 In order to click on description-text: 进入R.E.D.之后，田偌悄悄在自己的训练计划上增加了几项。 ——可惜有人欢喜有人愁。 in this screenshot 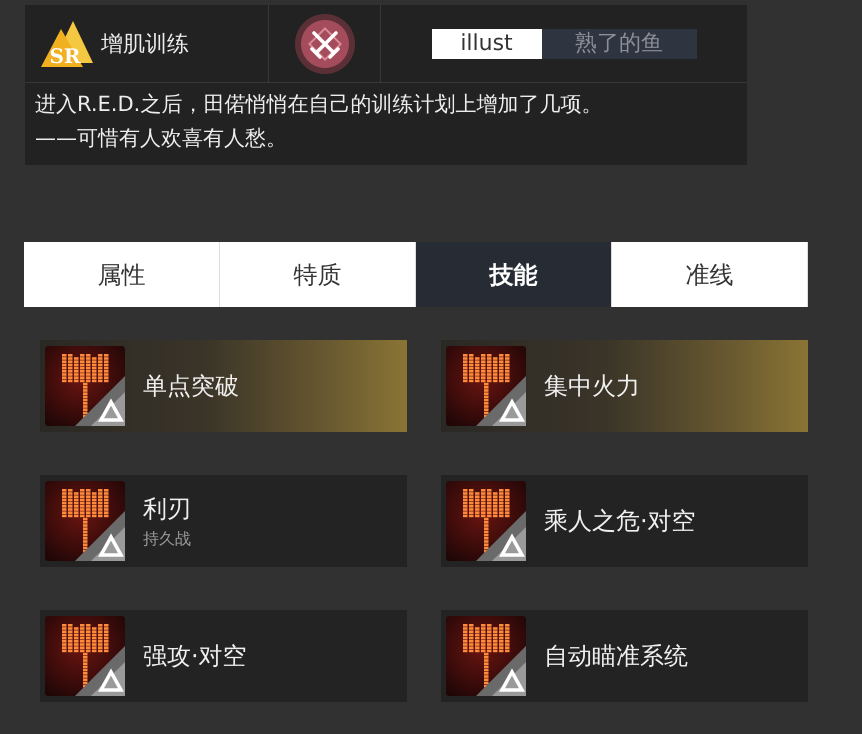, I will do `click(319, 121)`.